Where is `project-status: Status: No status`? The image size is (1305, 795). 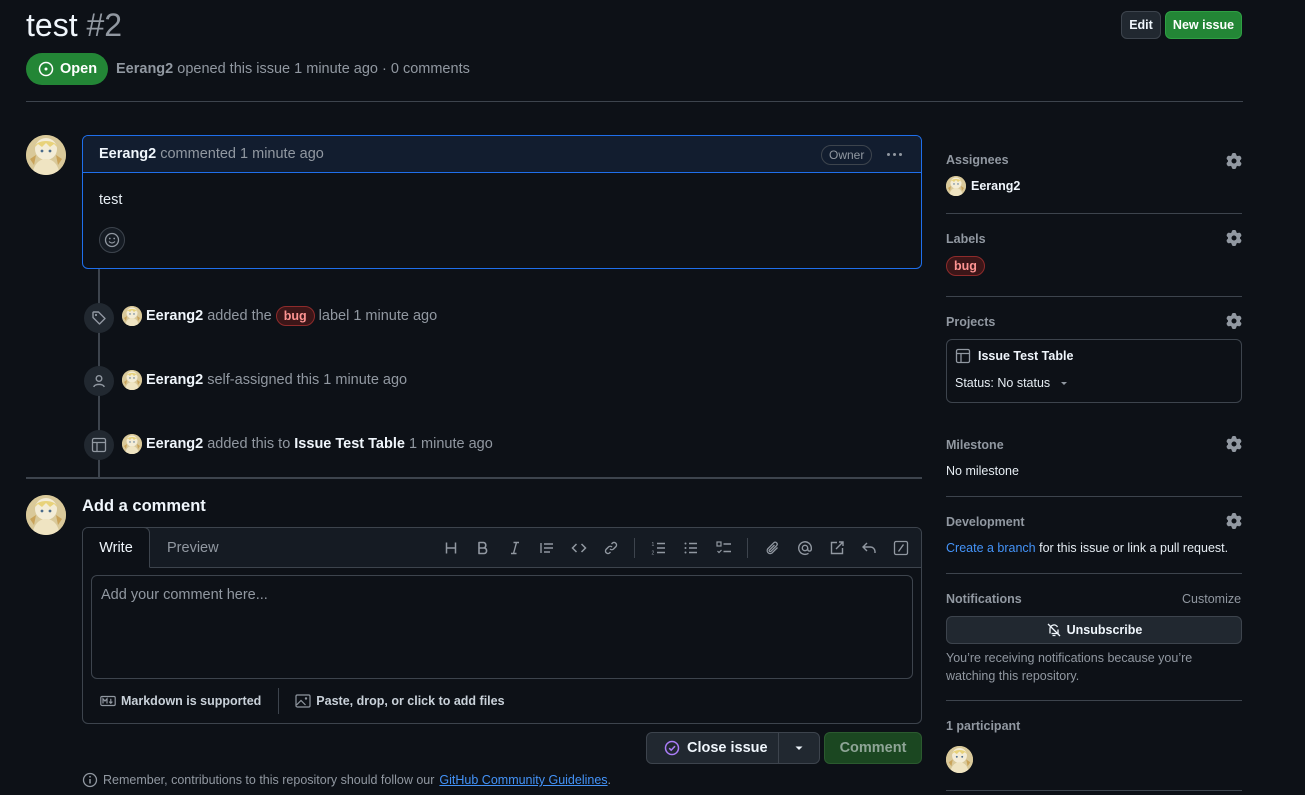 project-status: Status: No status is located at coordinates (1003, 383).